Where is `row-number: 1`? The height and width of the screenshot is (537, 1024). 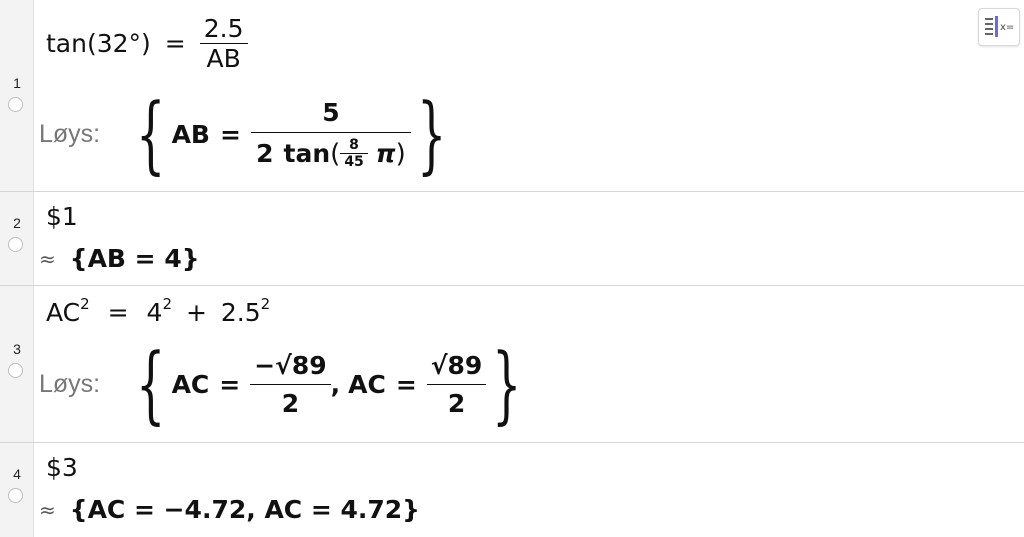
row-number: 1 is located at coordinates (17, 83).